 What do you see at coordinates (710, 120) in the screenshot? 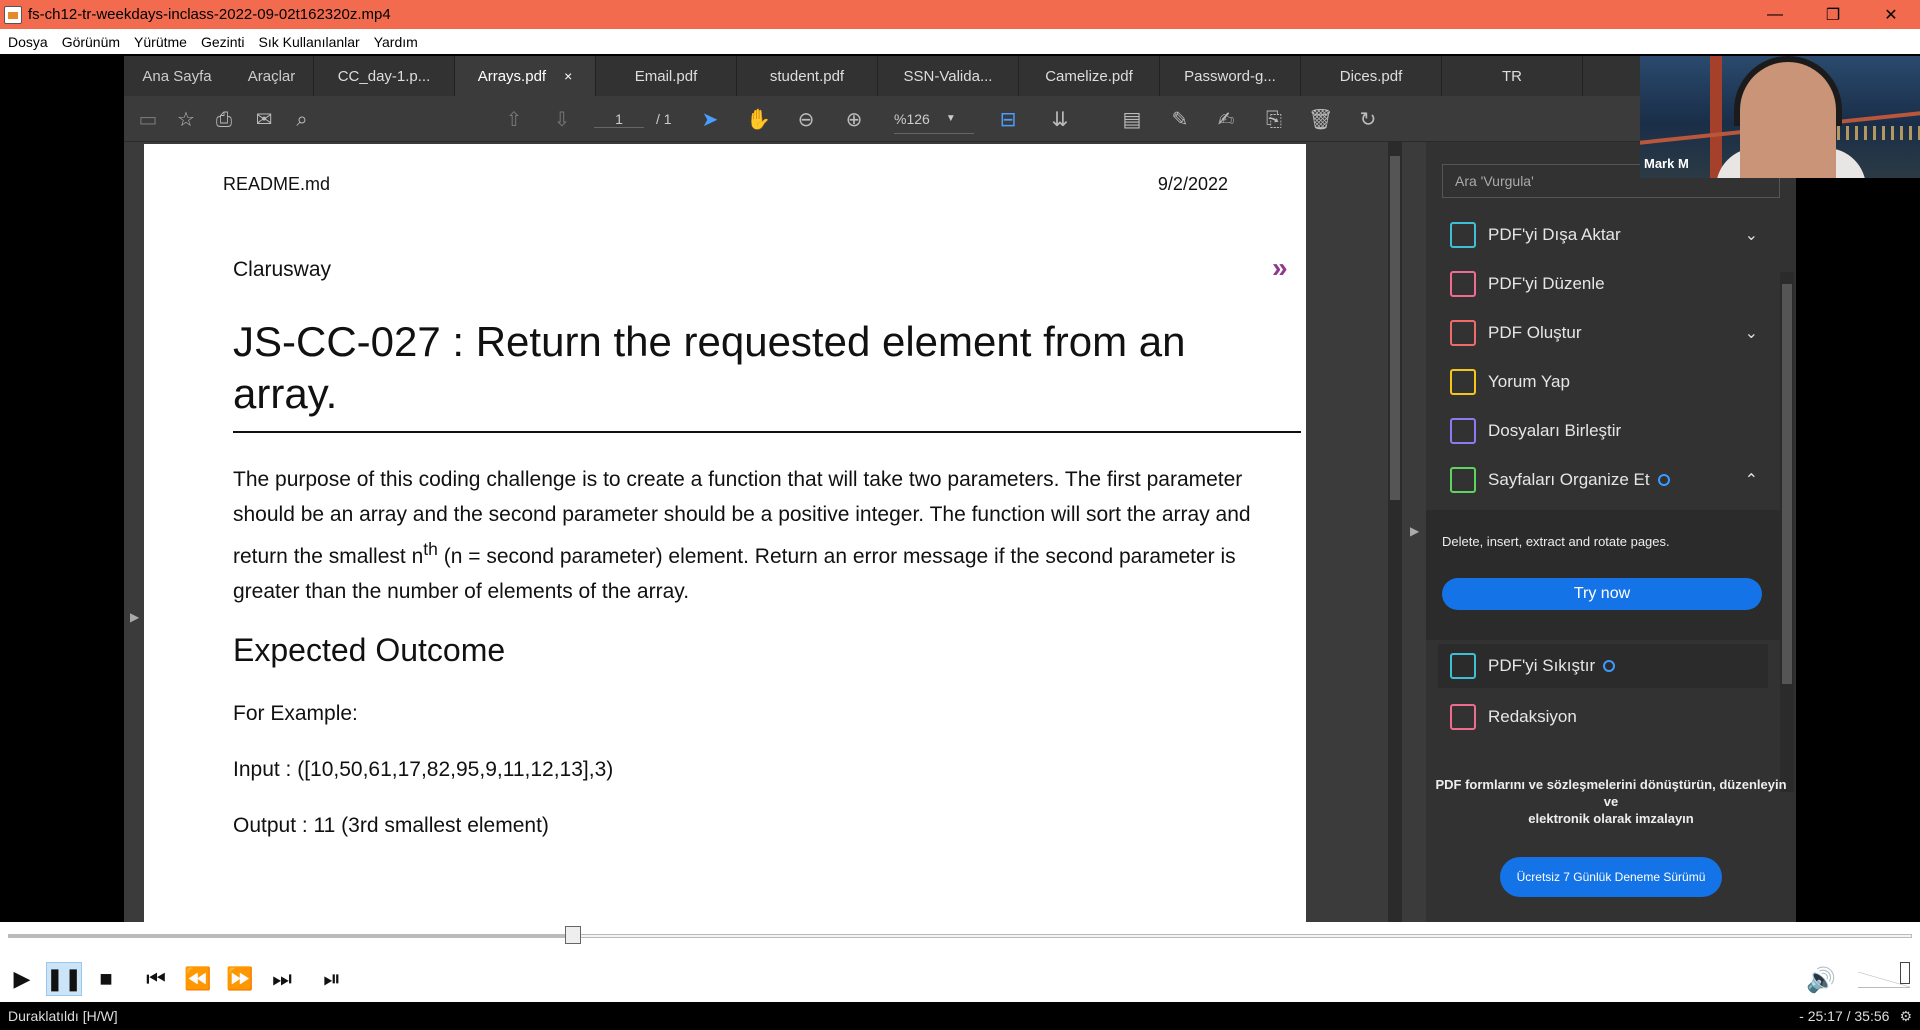
I see `select-cursor-icon: ➤` at bounding box center [710, 120].